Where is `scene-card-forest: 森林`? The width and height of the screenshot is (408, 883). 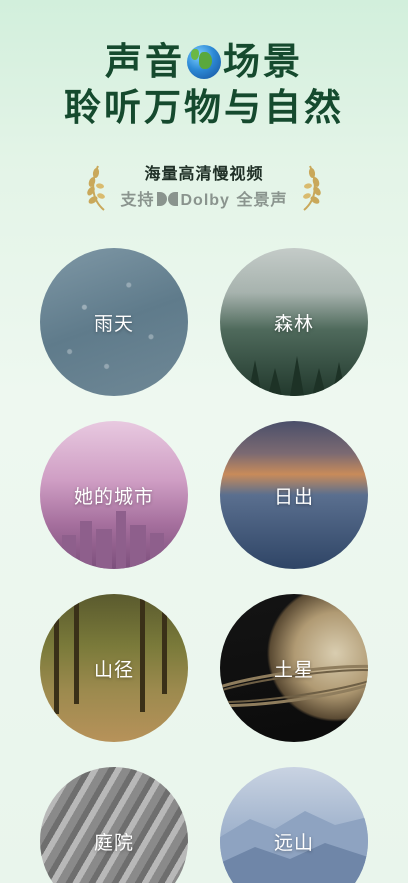 scene-card-forest: 森林 is located at coordinates (294, 322).